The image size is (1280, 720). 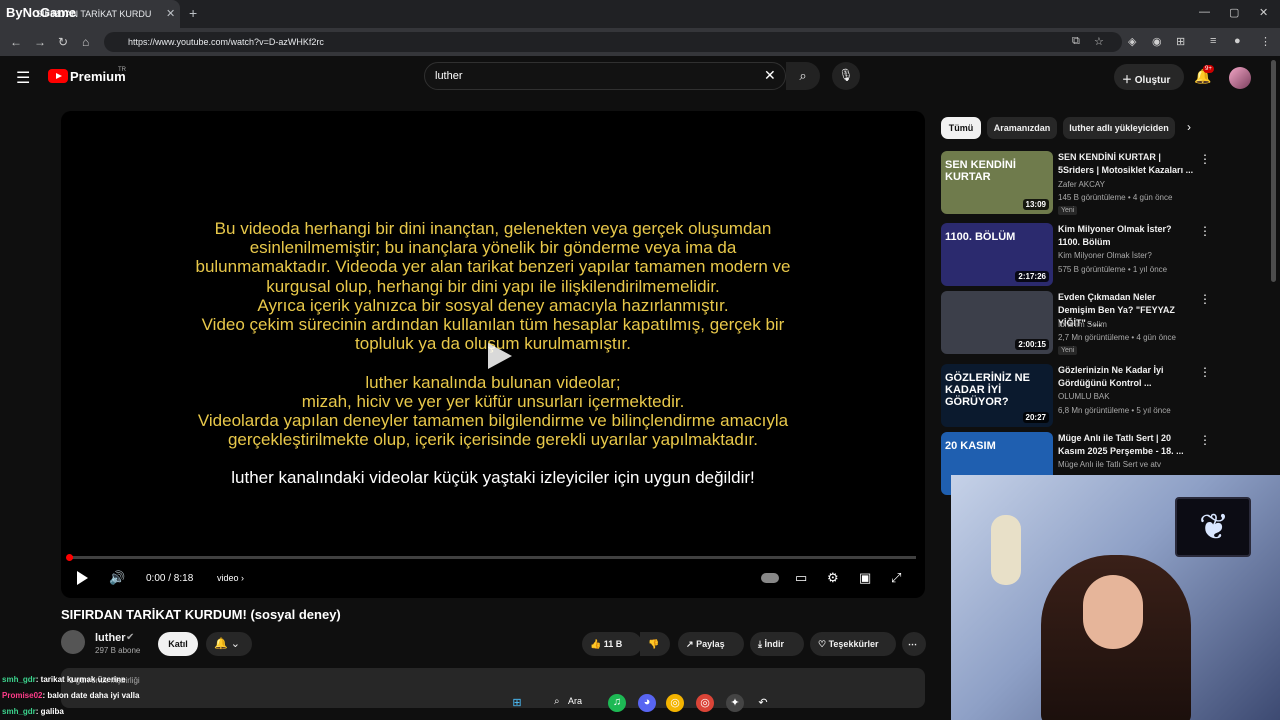 I want to click on chip-from-uploader: luther adlı yükleyiciden, so click(x=1119, y=128).